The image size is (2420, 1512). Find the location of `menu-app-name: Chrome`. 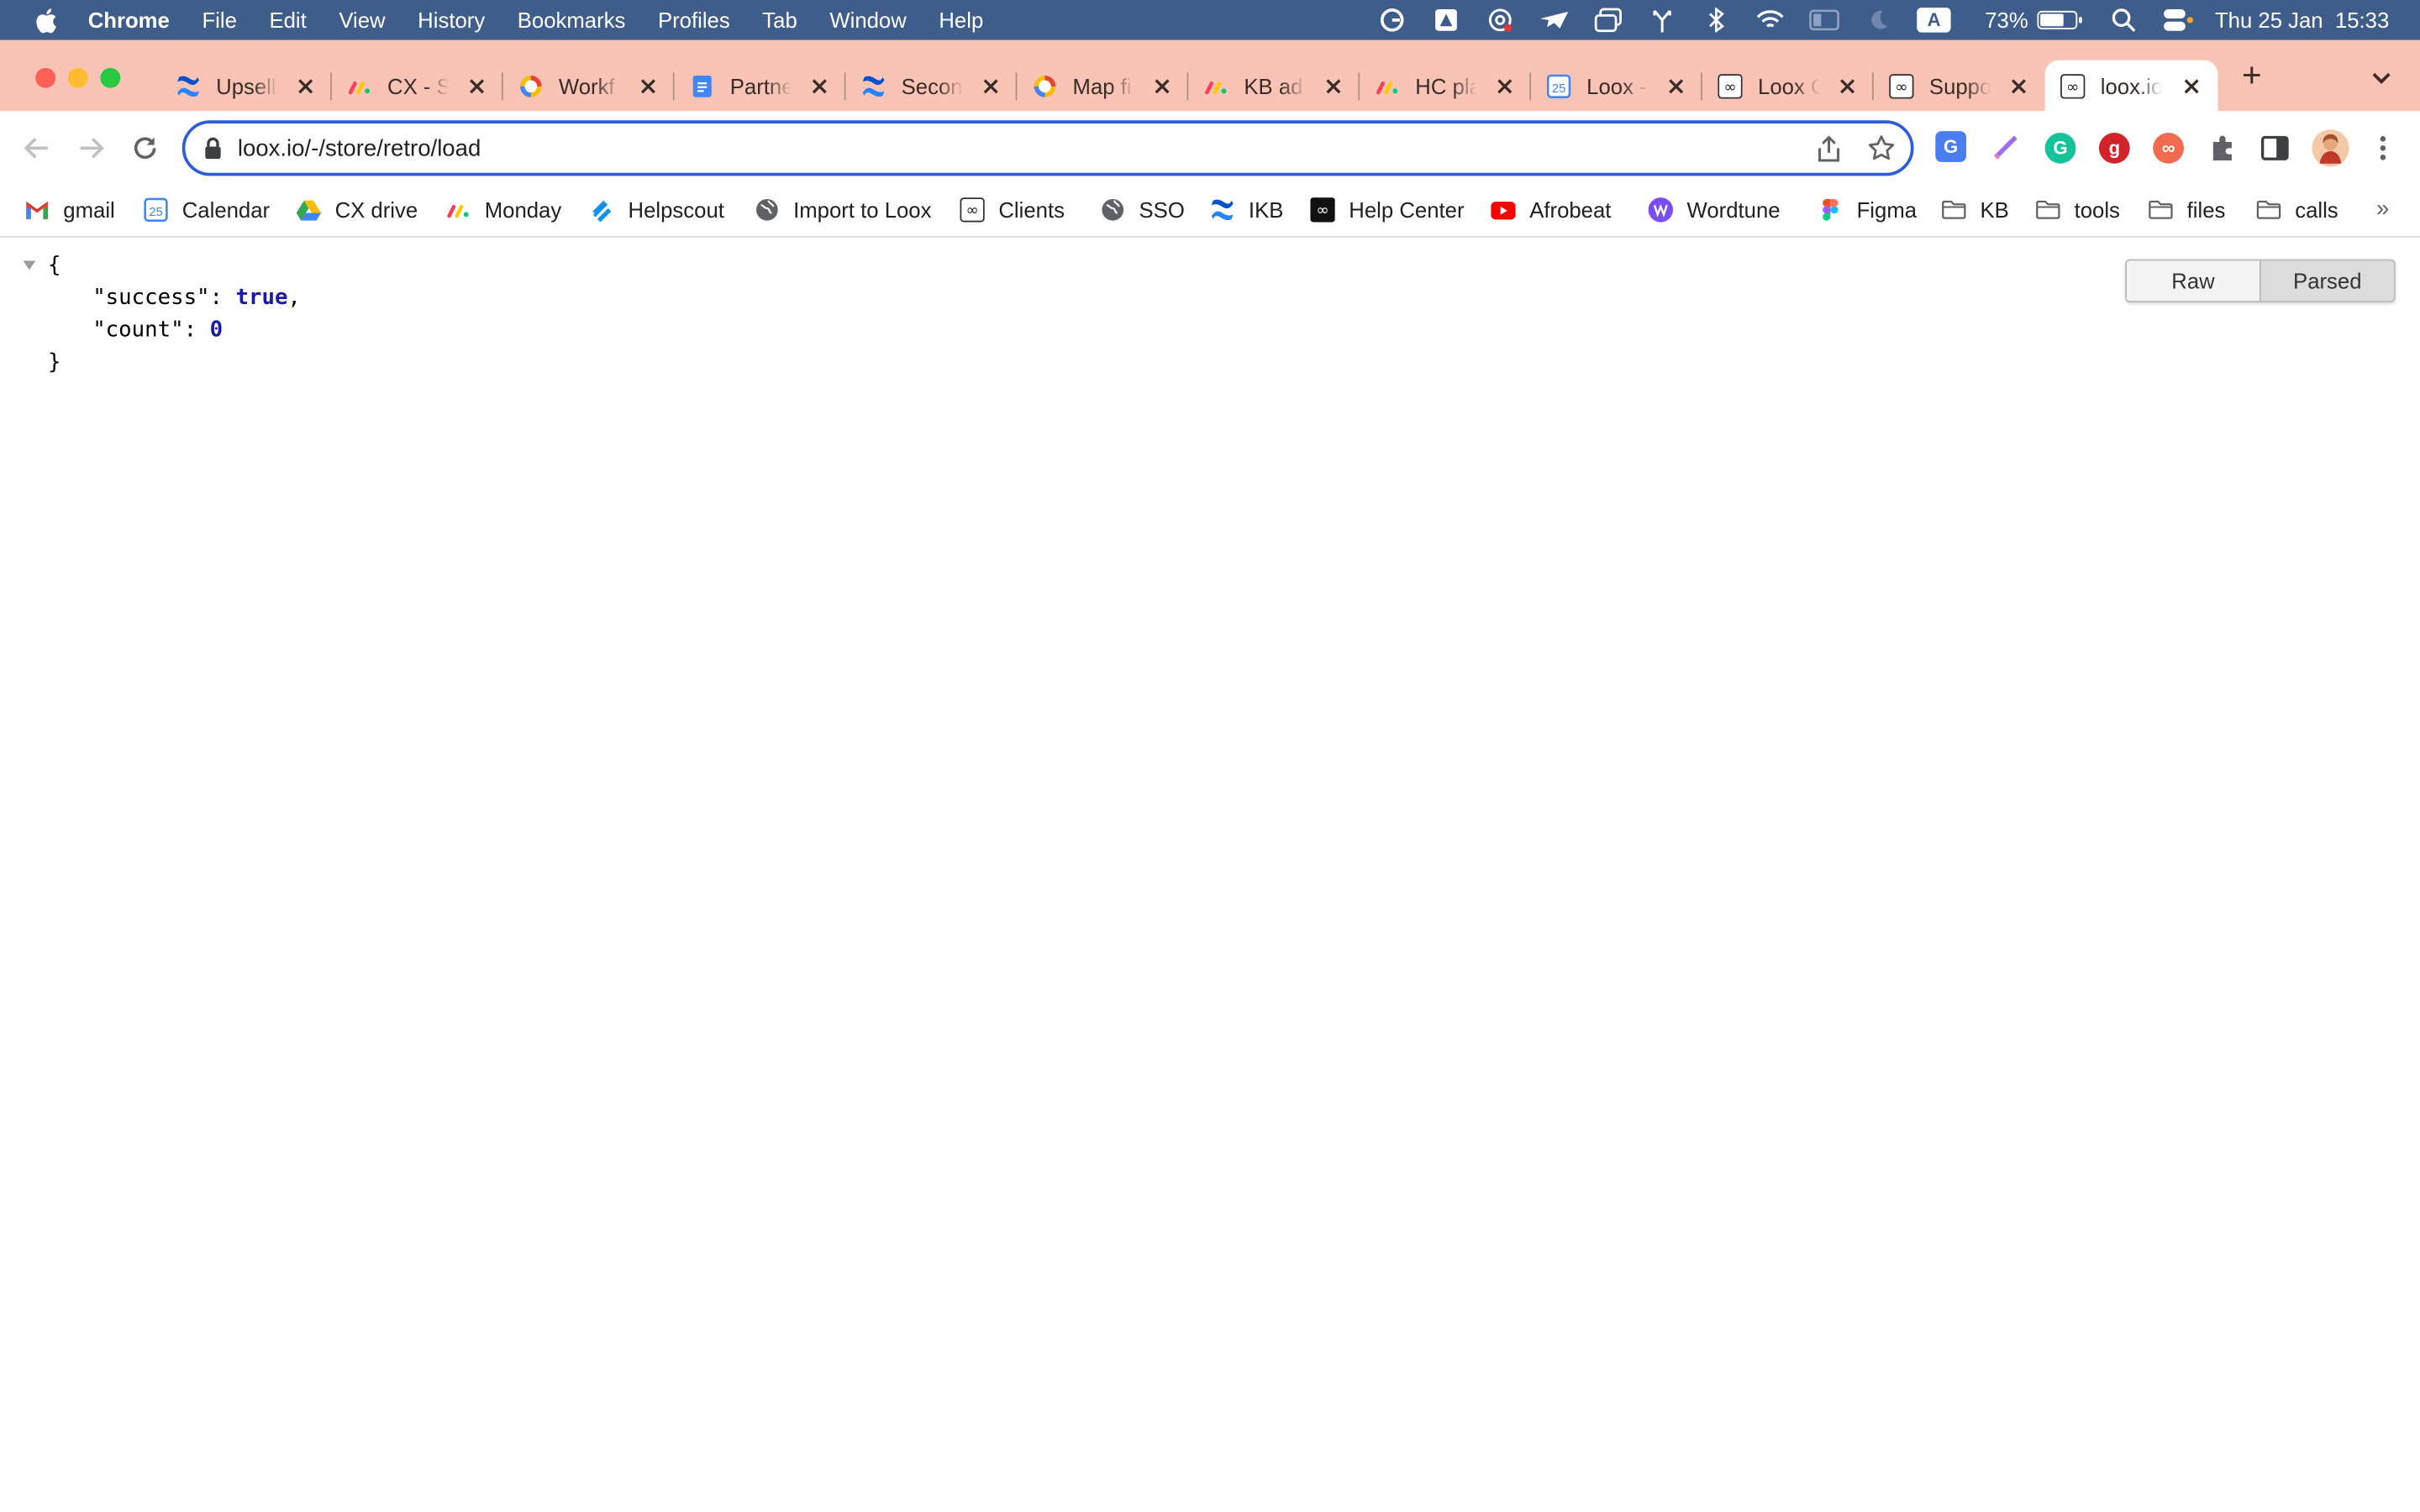

menu-app-name: Chrome is located at coordinates (129, 20).